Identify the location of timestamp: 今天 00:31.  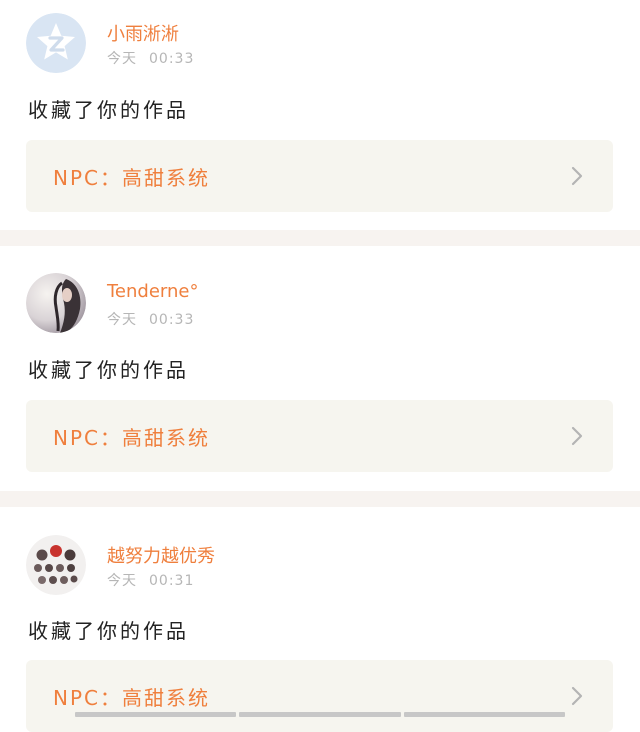
(150, 580).